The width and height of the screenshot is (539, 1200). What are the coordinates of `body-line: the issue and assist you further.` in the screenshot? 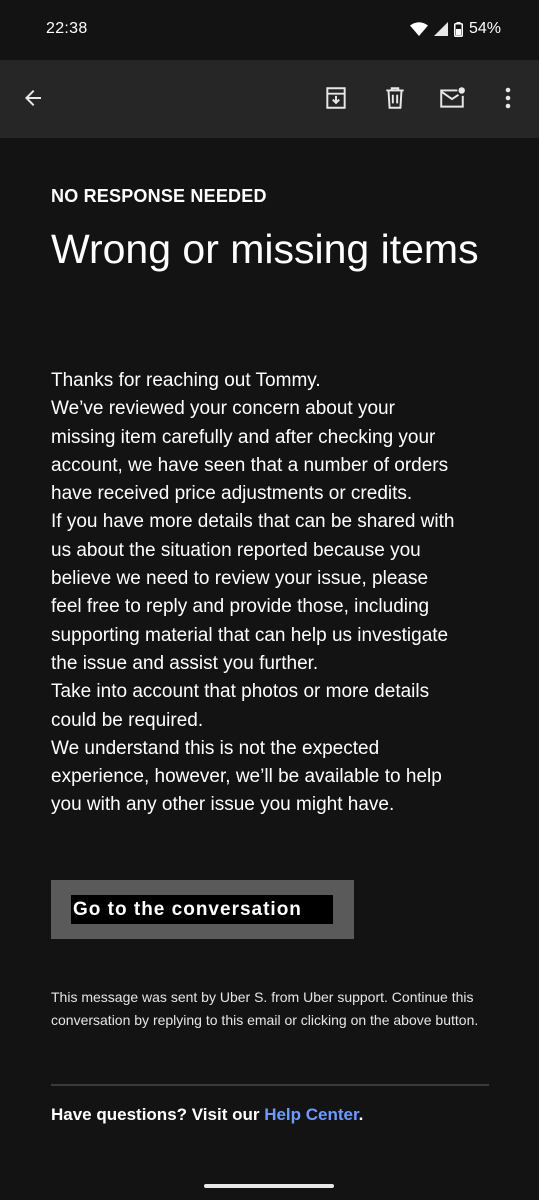 It's located at (185, 663).